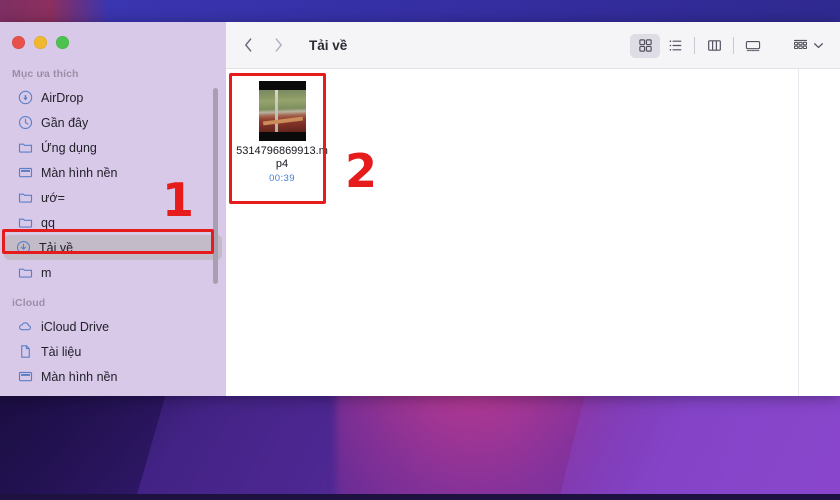 The height and width of the screenshot is (500, 840). Describe the element at coordinates (113, 351) in the screenshot. I see `sidebar-item-documents: Tài liệu` at that location.